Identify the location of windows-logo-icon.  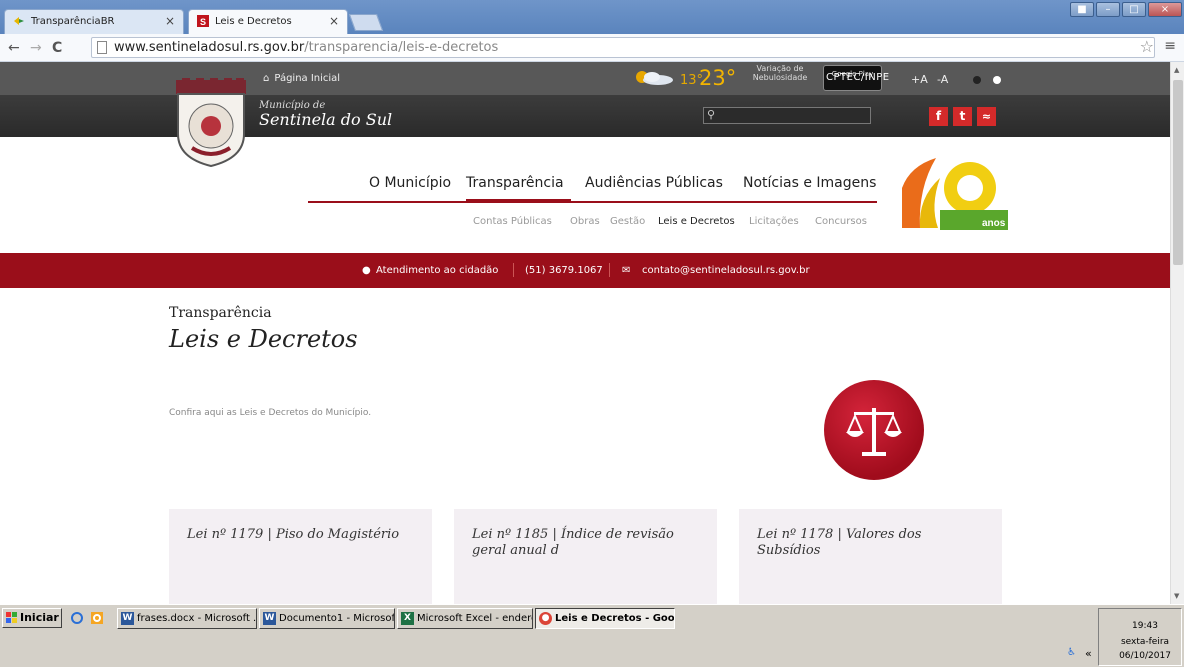
(11, 617).